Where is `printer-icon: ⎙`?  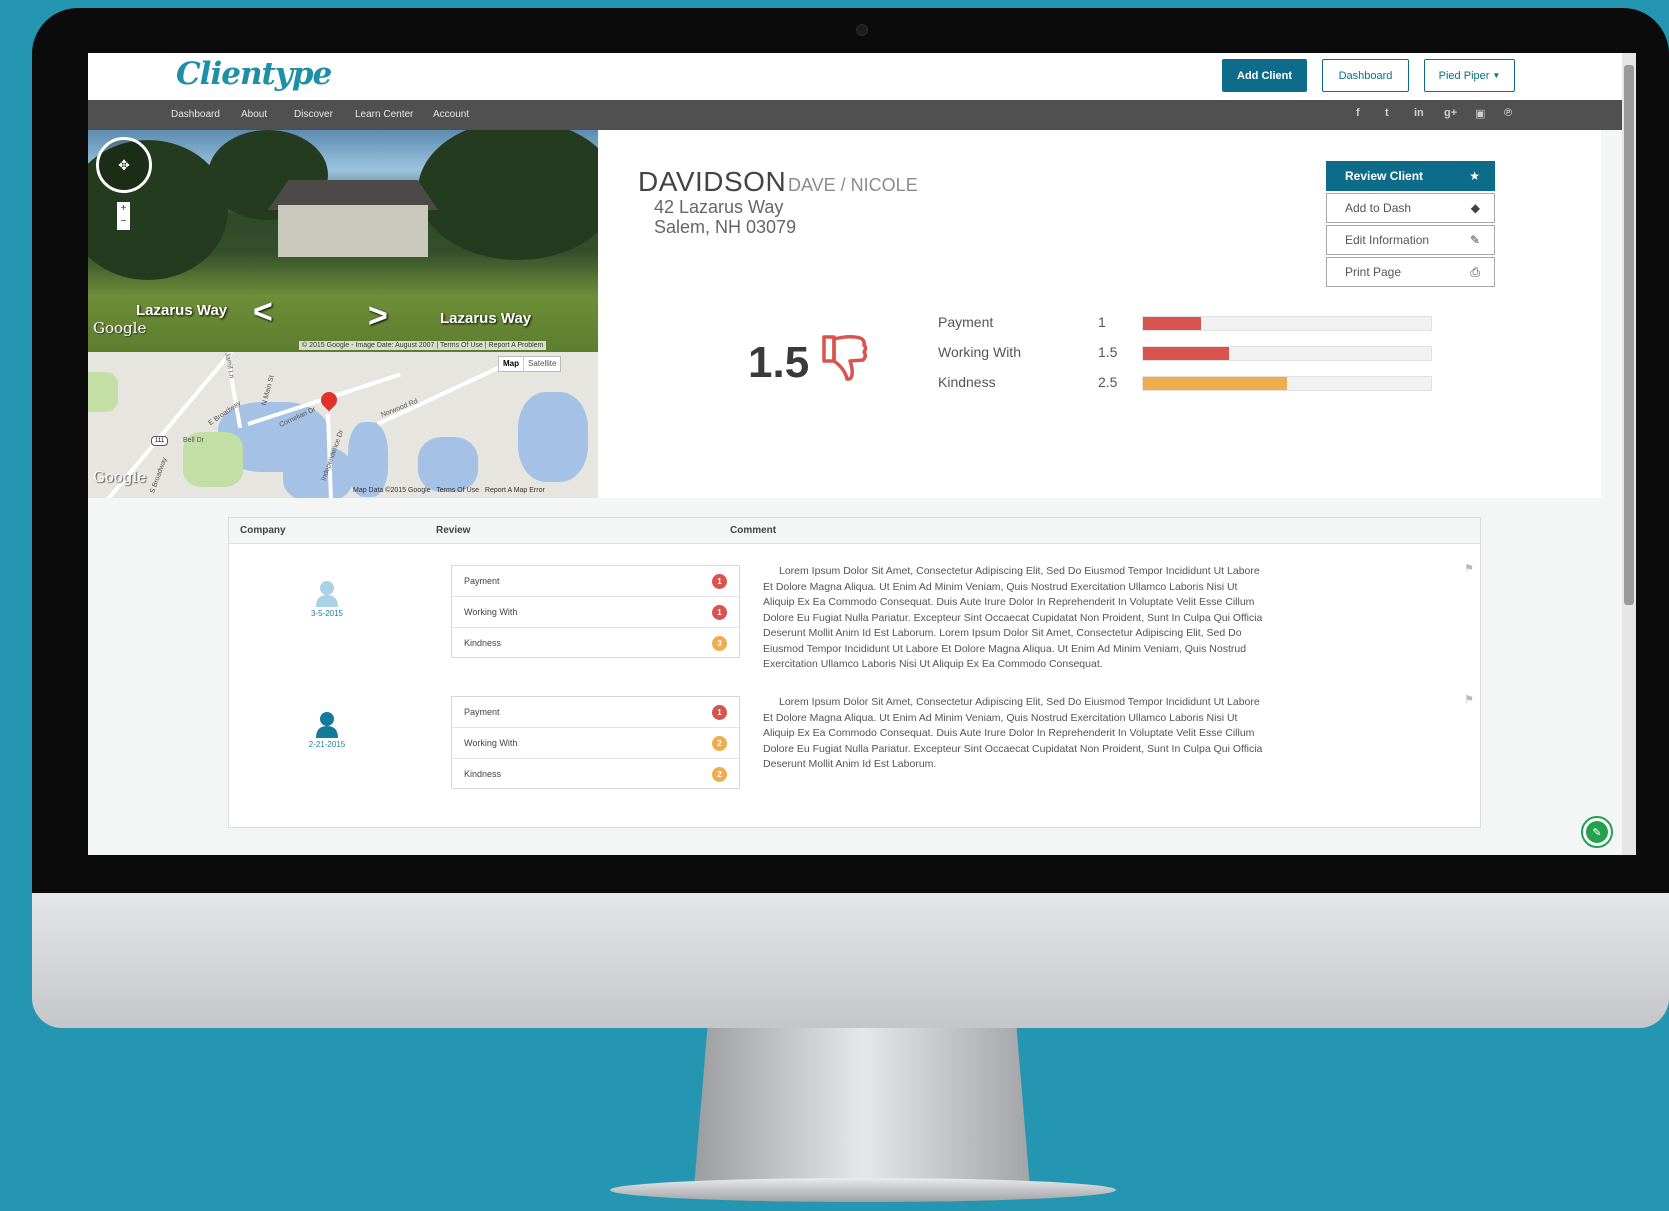
printer-icon: ⎙ is located at coordinates (1475, 272).